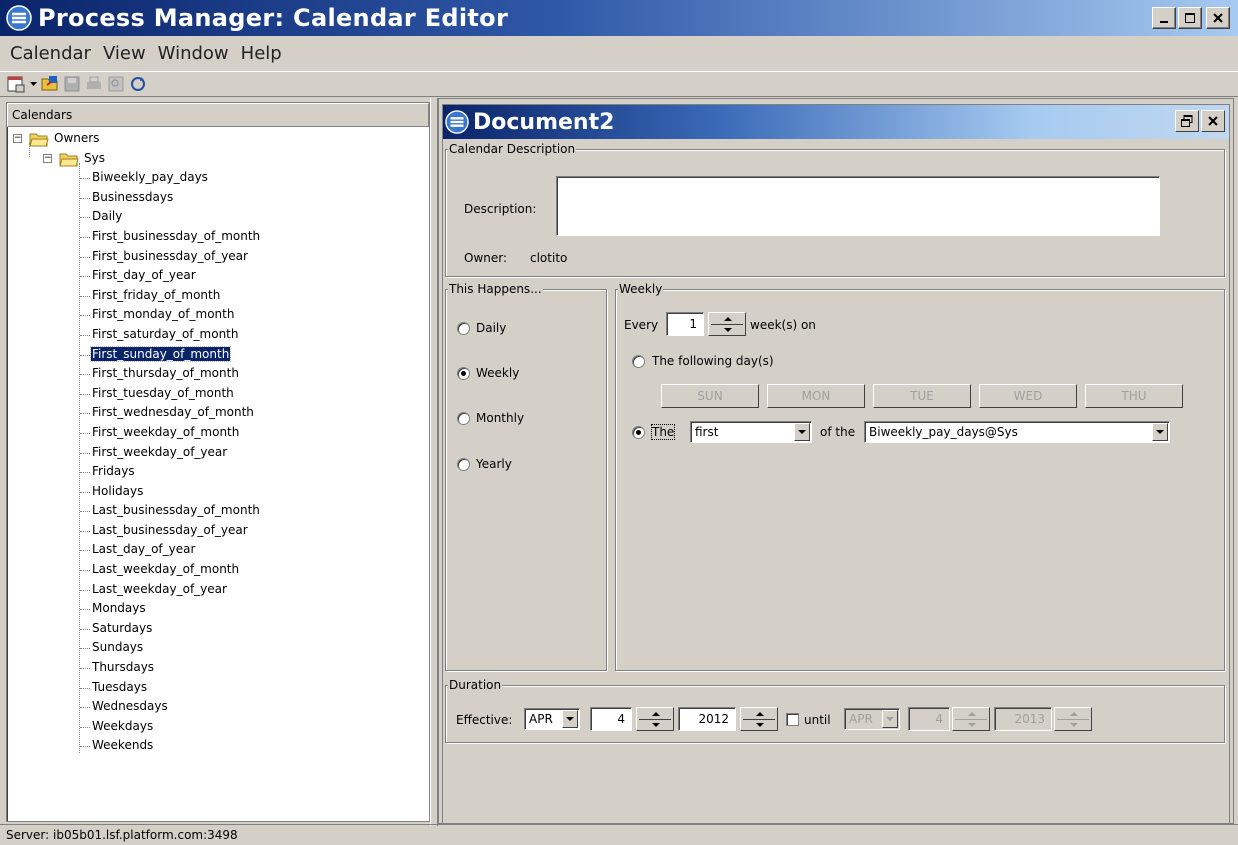  Describe the element at coordinates (218, 374) in the screenshot. I see `tree-item-calendar: First_thursday_of_month` at that location.